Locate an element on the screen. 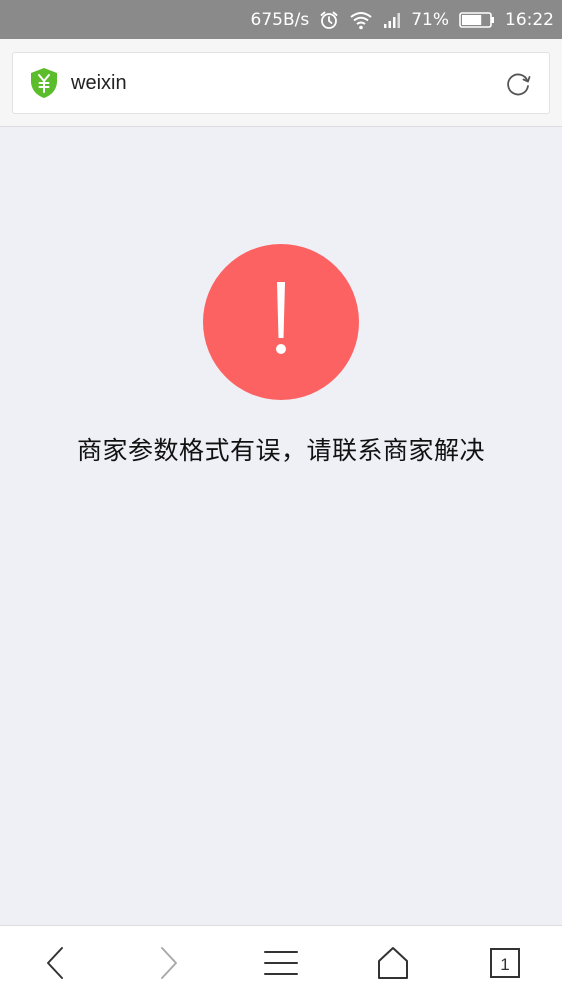 This screenshot has height=1000, width=562. tabs-button: 1 is located at coordinates (505, 963).